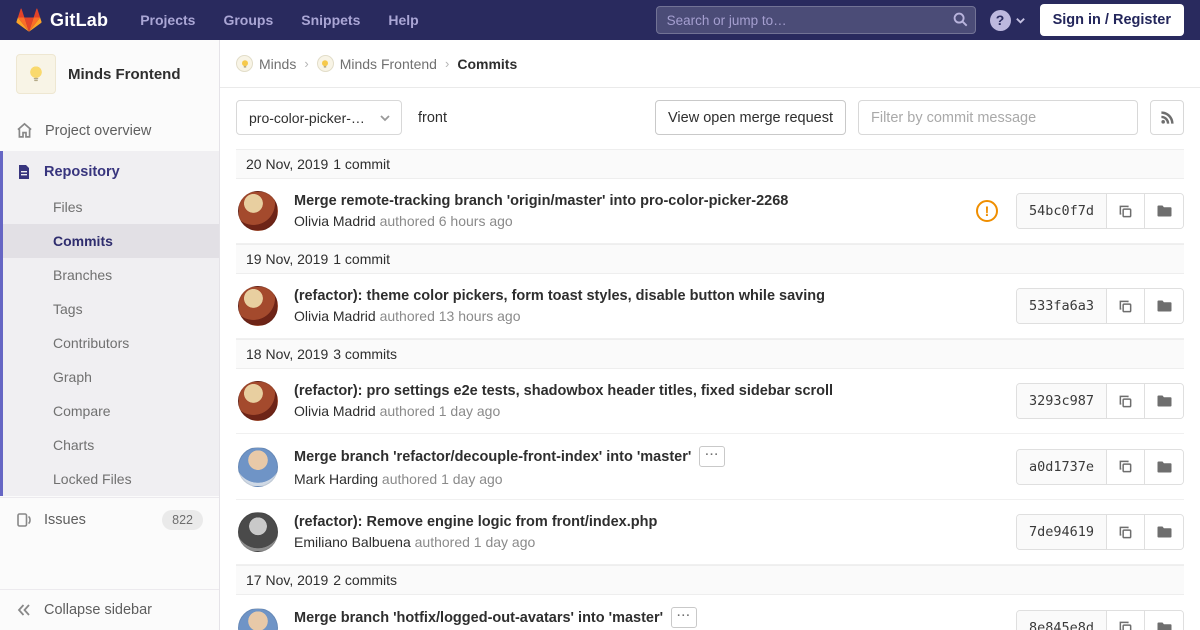 The width and height of the screenshot is (1200, 630). I want to click on commit-sha-group: a0d1737e, so click(1099, 466).